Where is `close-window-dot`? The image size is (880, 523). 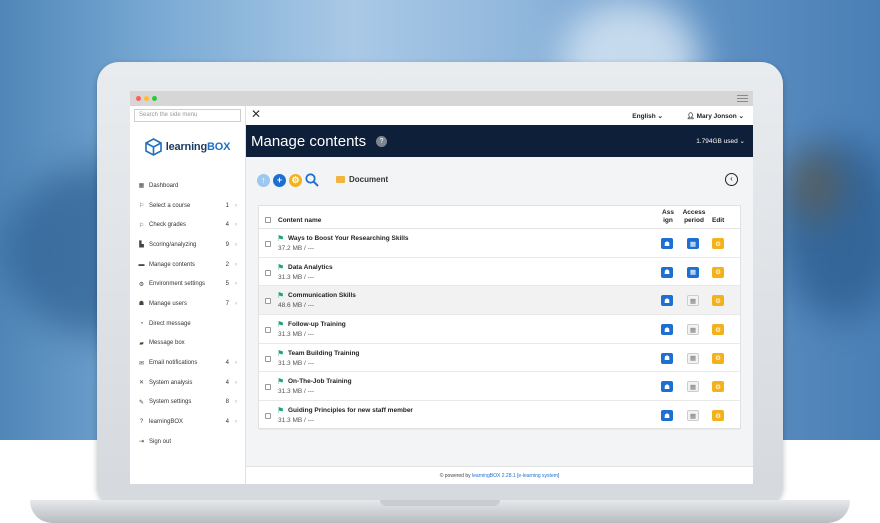 close-window-dot is located at coordinates (138, 98).